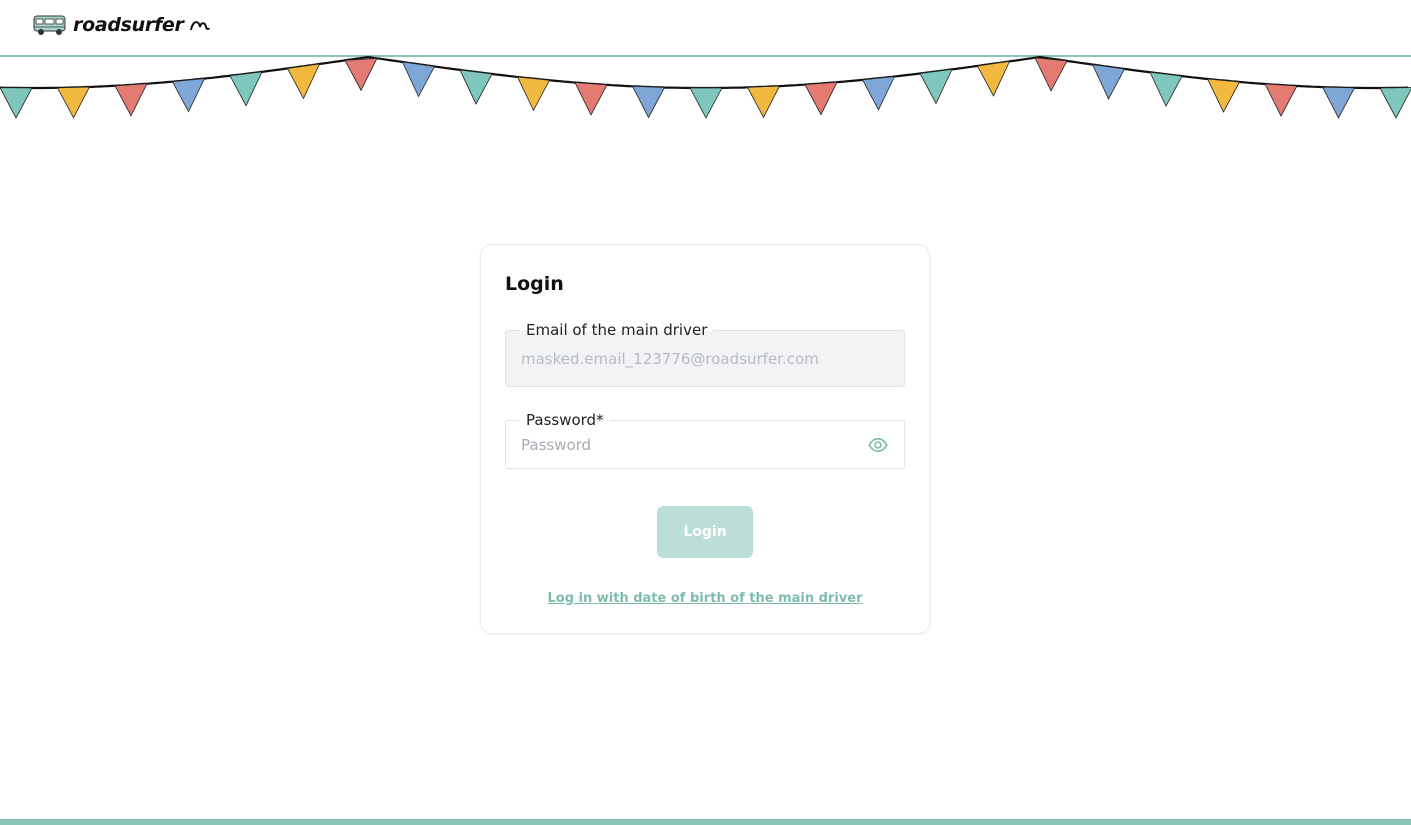 This screenshot has height=825, width=1411. I want to click on password-field: Password*, so click(705, 440).